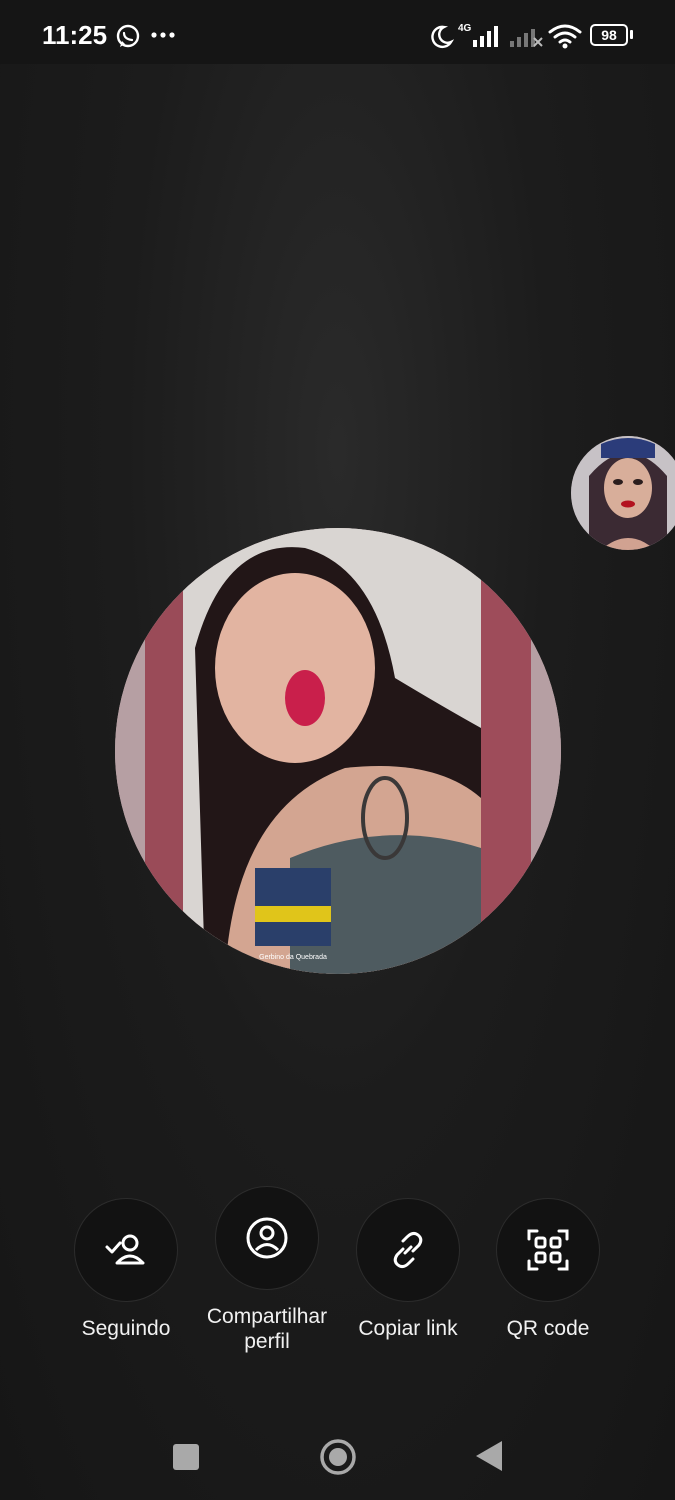 Image resolution: width=675 pixels, height=1500 pixels. Describe the element at coordinates (565, 36) in the screenshot. I see `wifi-icon` at that location.